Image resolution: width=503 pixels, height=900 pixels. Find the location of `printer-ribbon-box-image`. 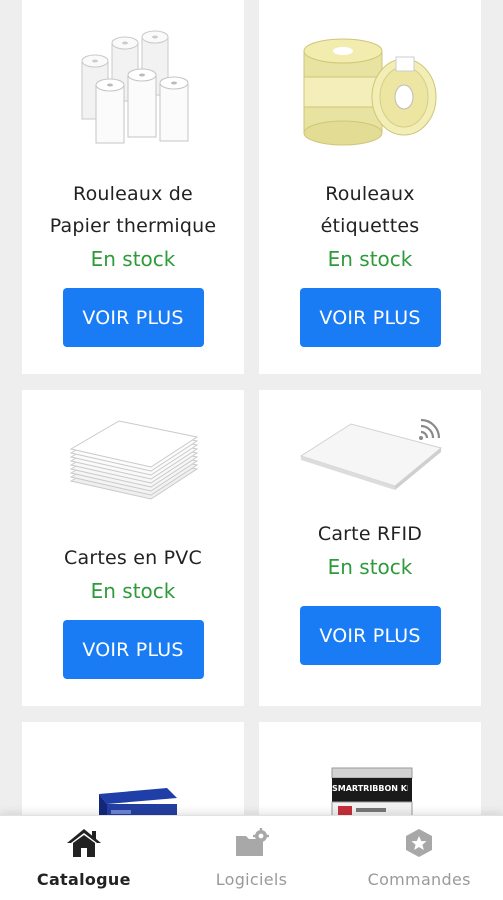

printer-ribbon-box-image is located at coordinates (133, 768).